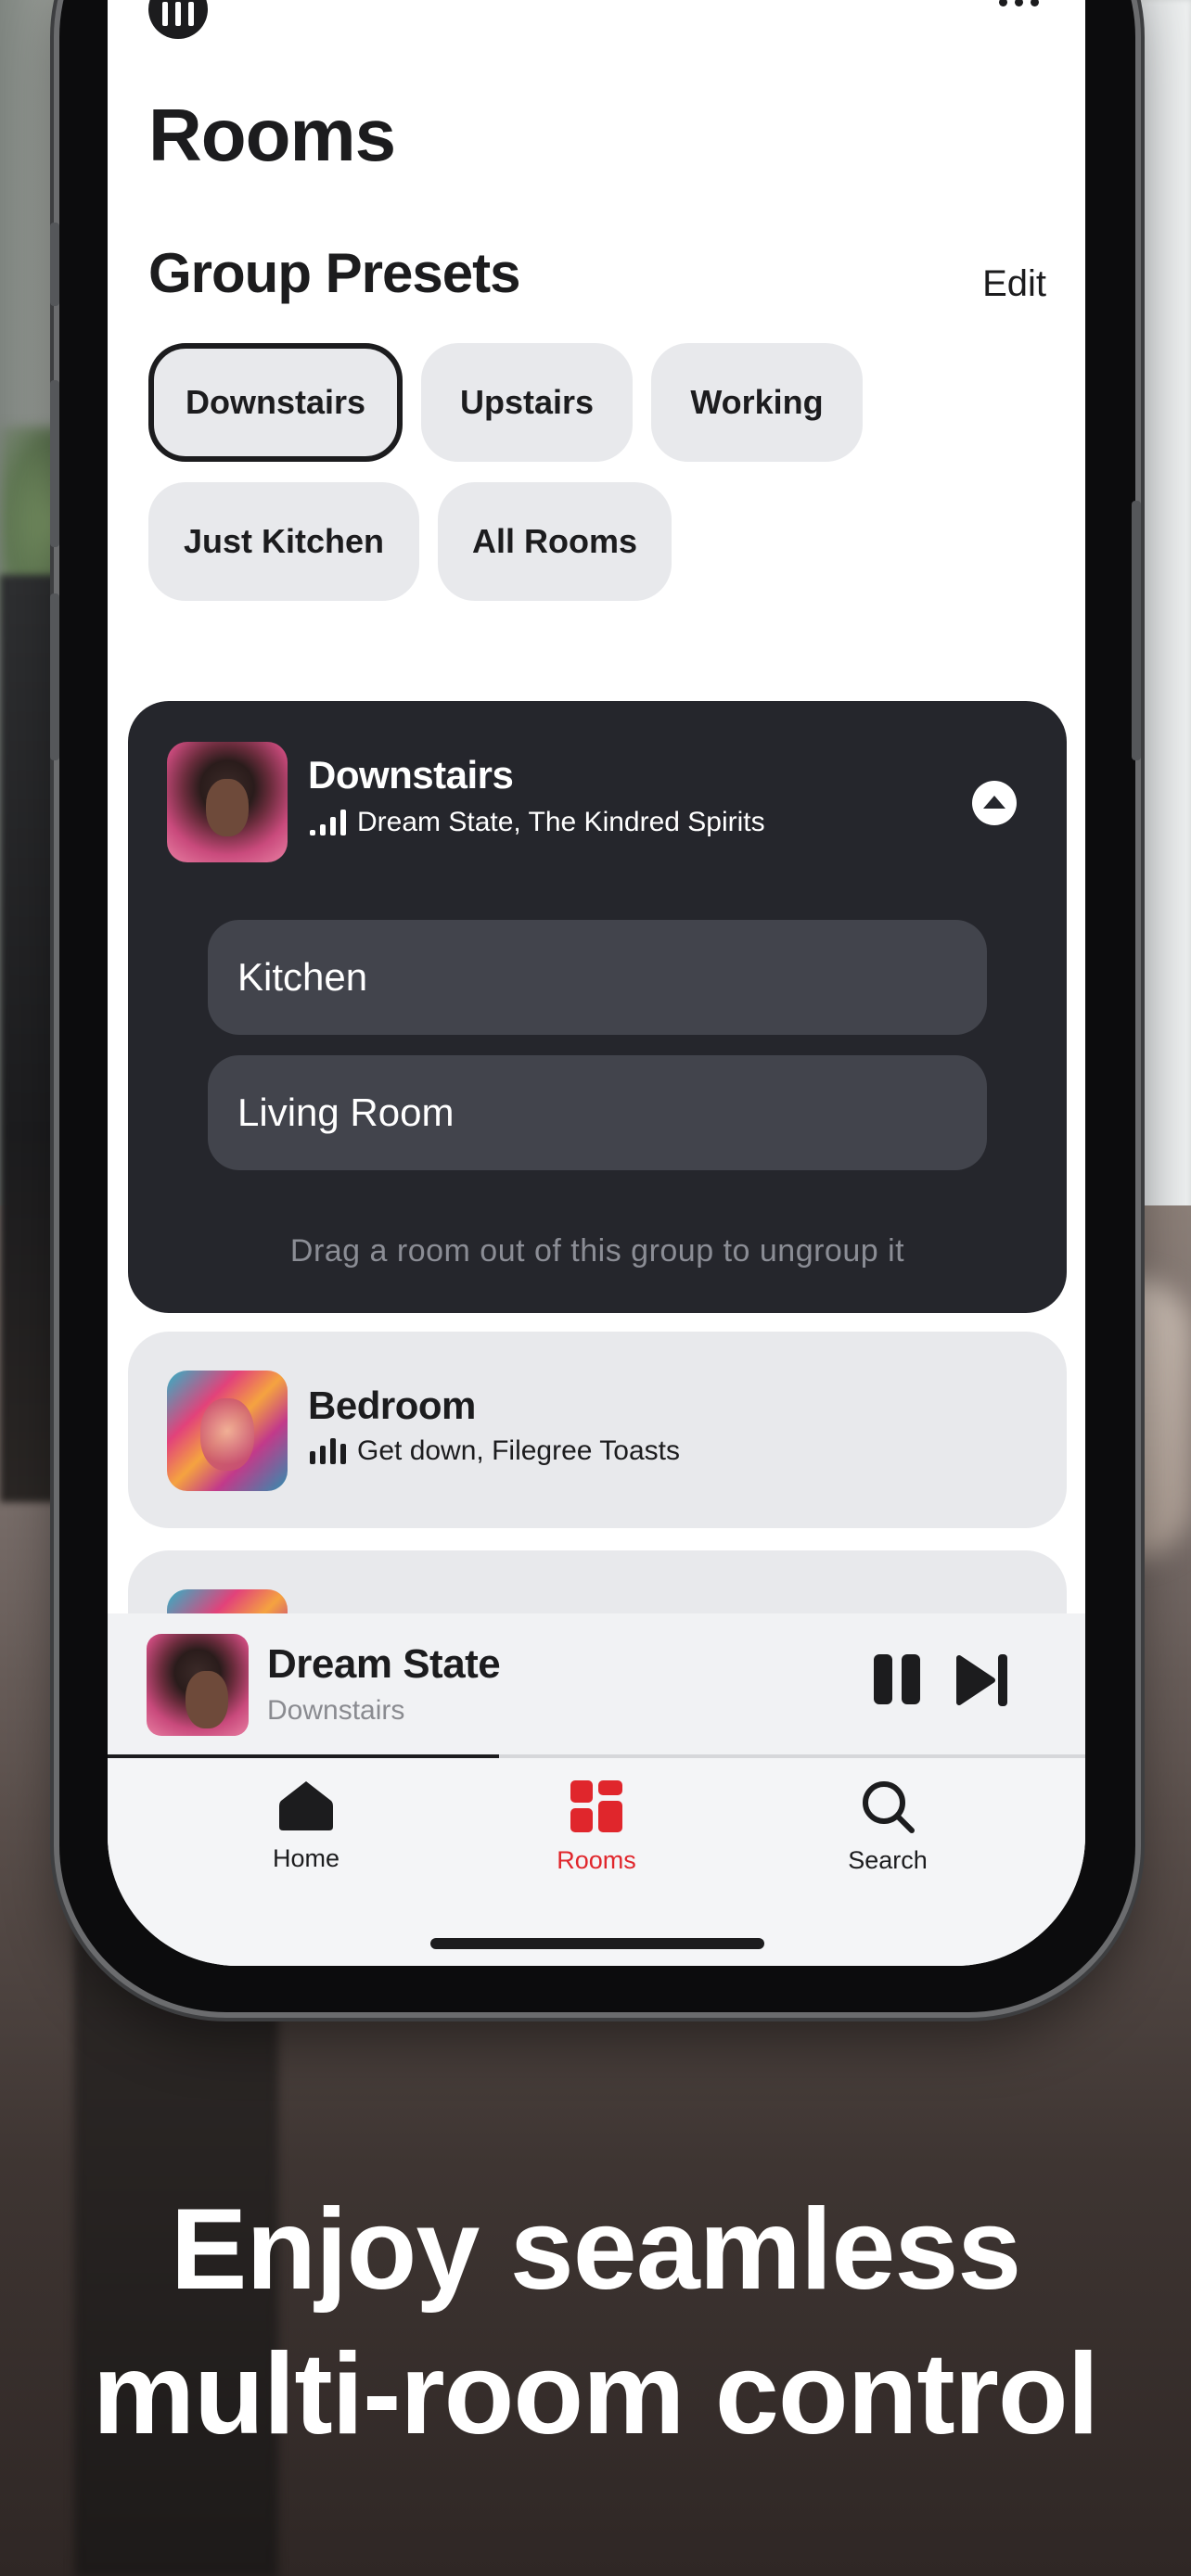  I want to click on section-title: Group Presets, so click(334, 273).